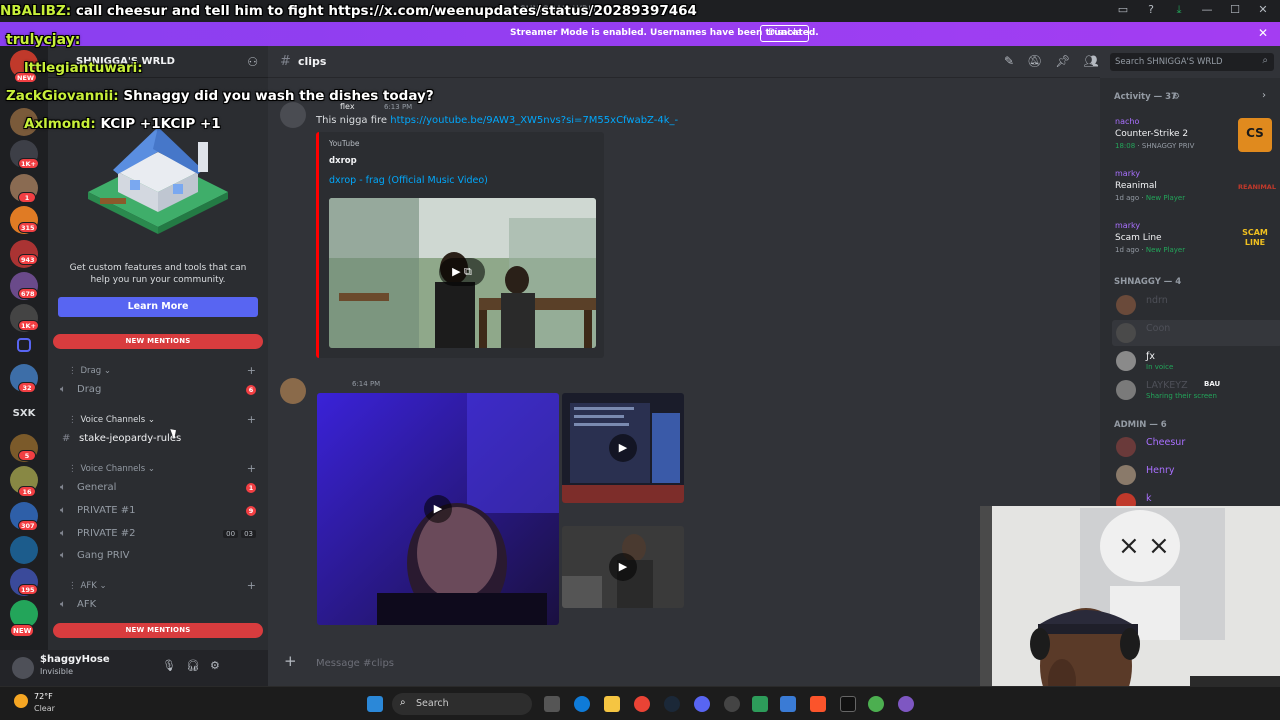 The image size is (1280, 720). I want to click on task-view-icon, so click(552, 704).